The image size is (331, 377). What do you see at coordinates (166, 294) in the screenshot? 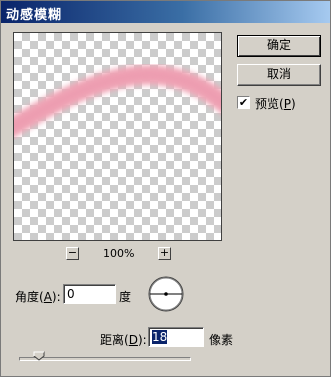
I see `angle-dial` at bounding box center [166, 294].